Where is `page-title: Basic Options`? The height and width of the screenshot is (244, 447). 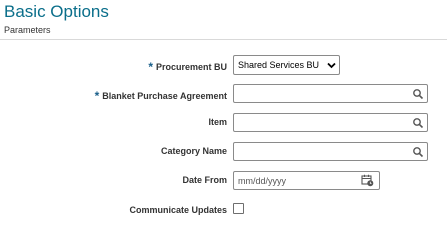 page-title: Basic Options is located at coordinates (56, 11).